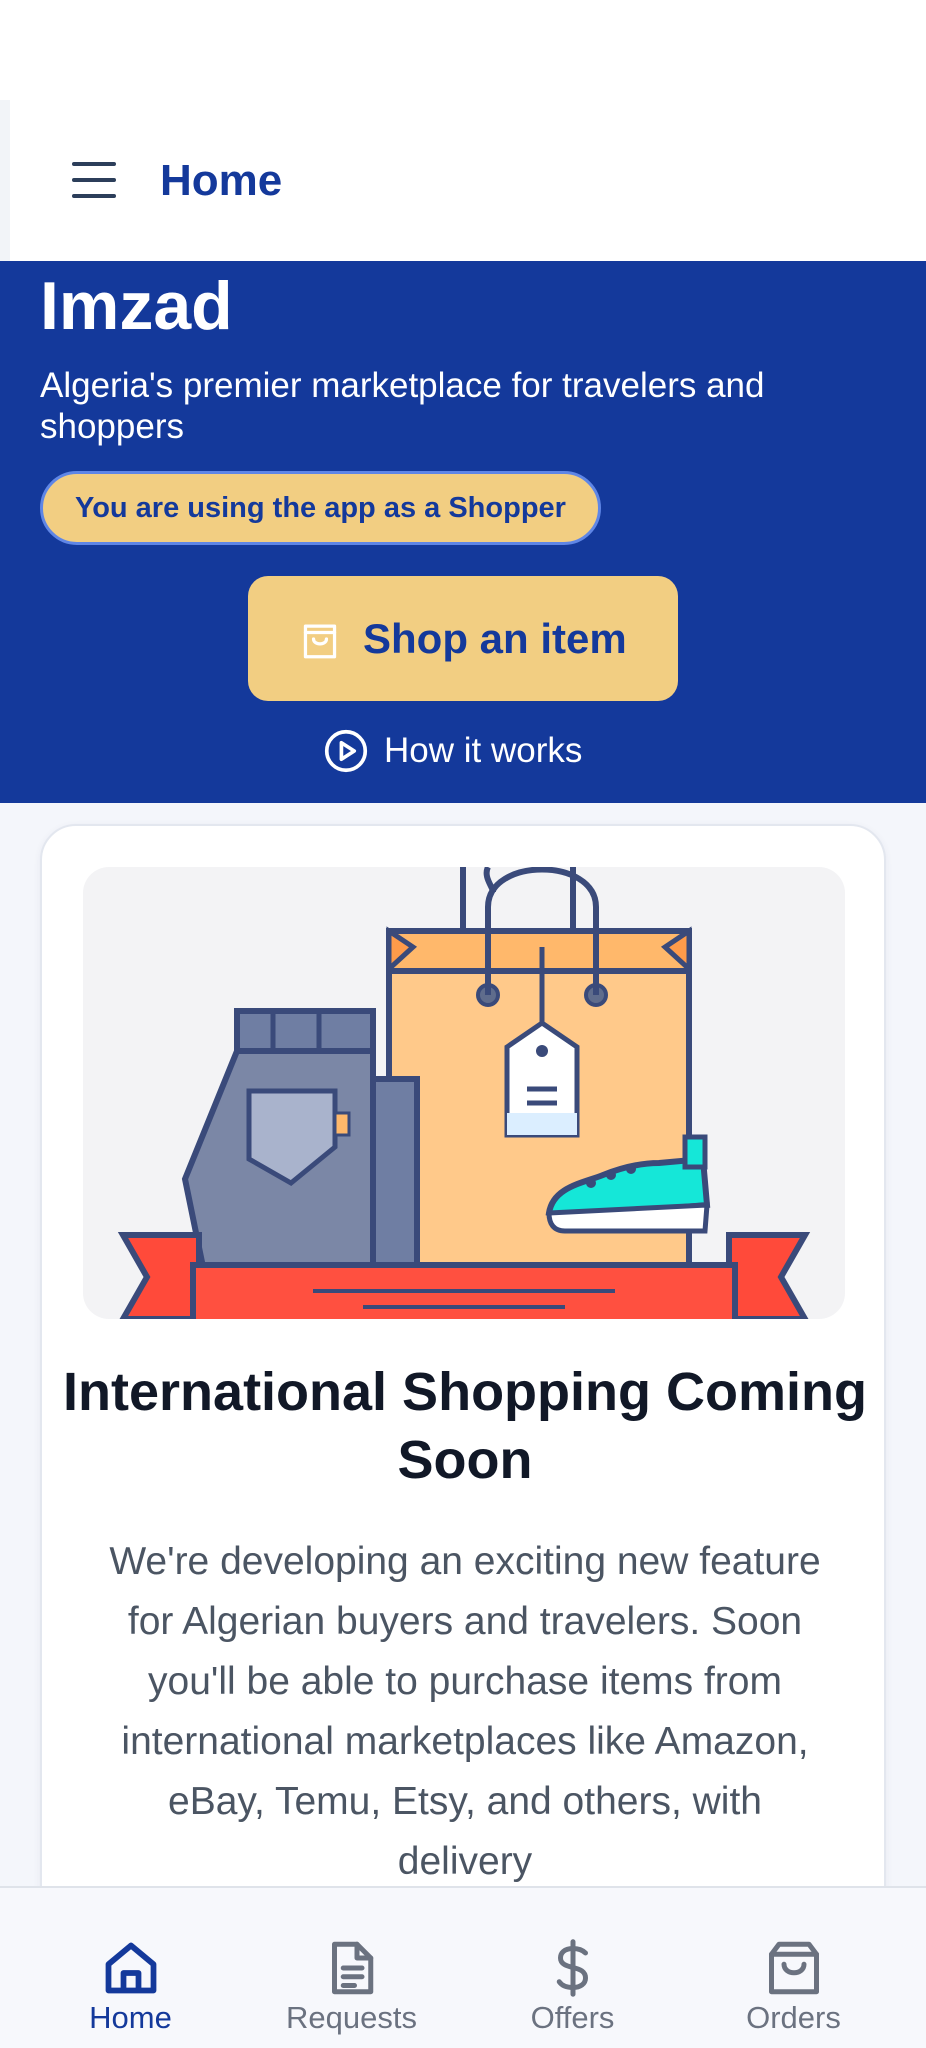 The image size is (926, 2048). I want to click on play-circle-icon, so click(346, 751).